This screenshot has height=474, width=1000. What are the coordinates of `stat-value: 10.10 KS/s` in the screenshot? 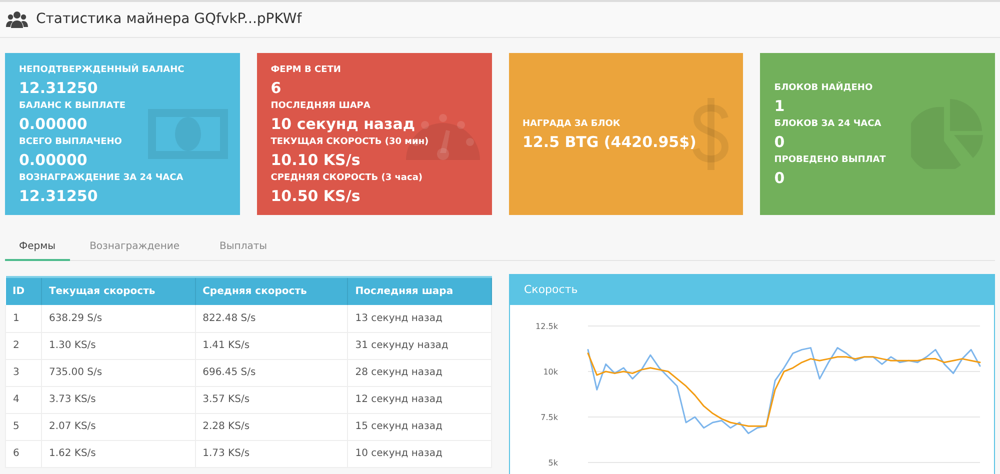 It's located at (316, 160).